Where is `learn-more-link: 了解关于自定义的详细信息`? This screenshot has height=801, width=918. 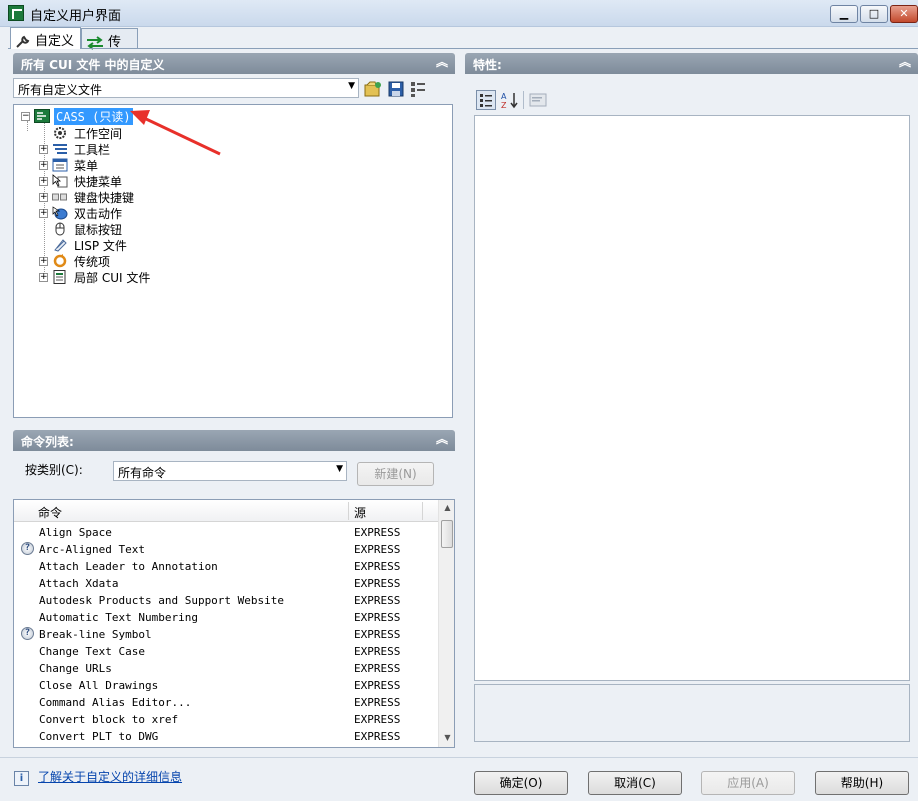
learn-more-link: 了解关于自定义的详细信息 is located at coordinates (110, 776).